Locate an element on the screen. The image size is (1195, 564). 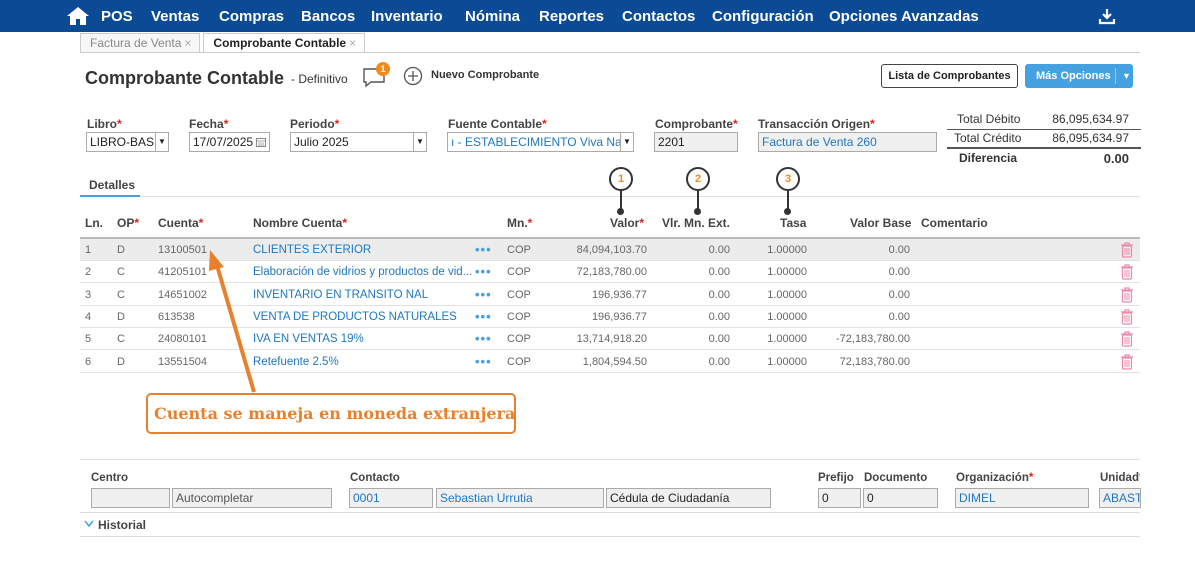
contacto-doc-type: Cédula de Ciudadanía is located at coordinates (688, 498).